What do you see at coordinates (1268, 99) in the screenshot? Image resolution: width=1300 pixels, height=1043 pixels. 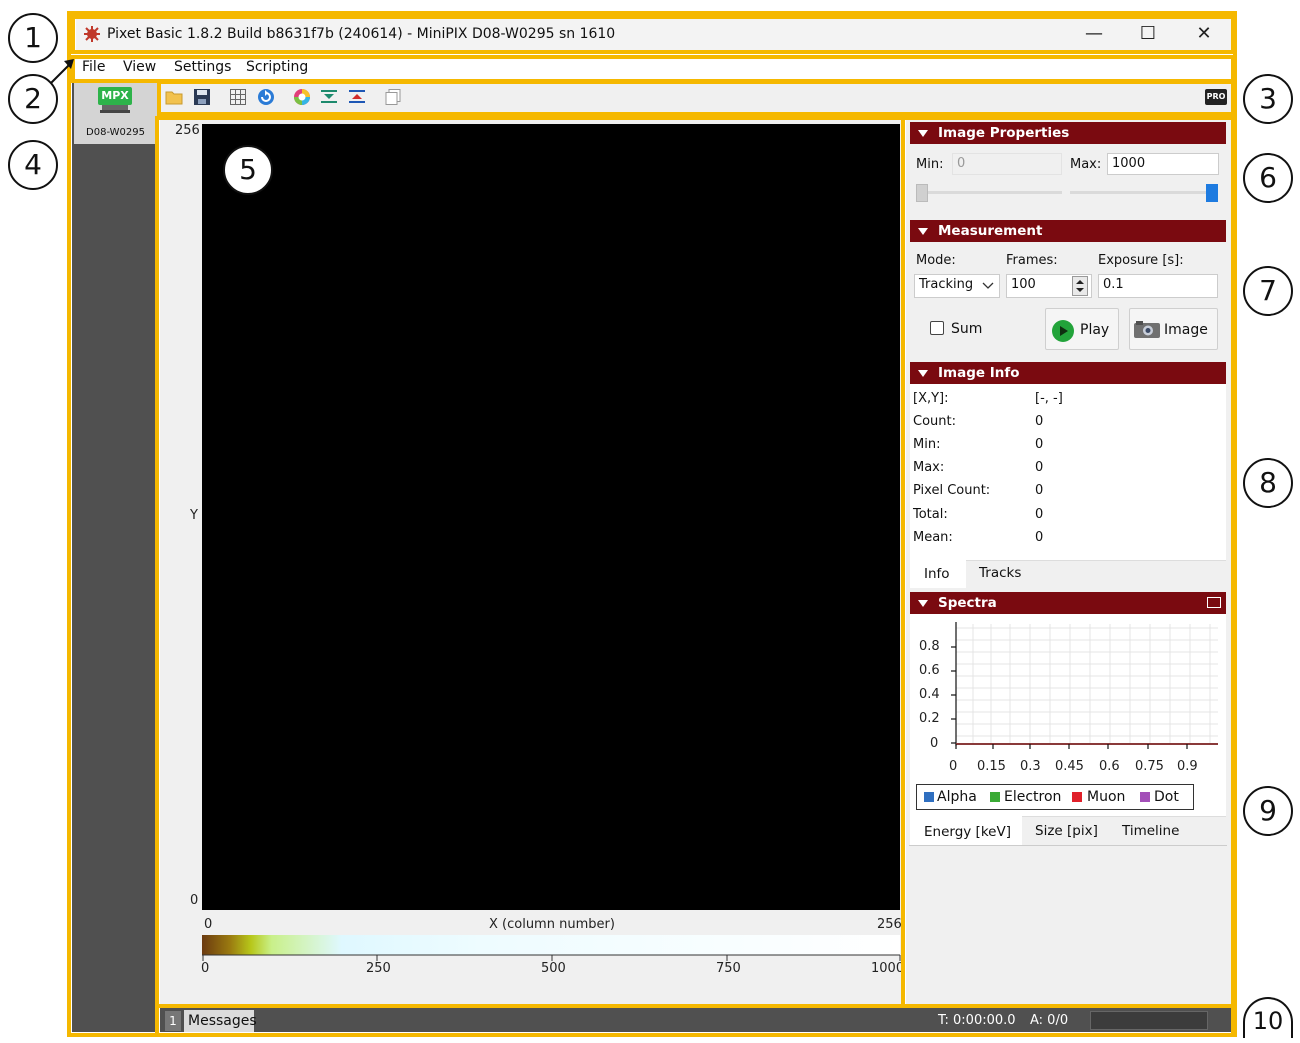 I see `callout-3: 3` at bounding box center [1268, 99].